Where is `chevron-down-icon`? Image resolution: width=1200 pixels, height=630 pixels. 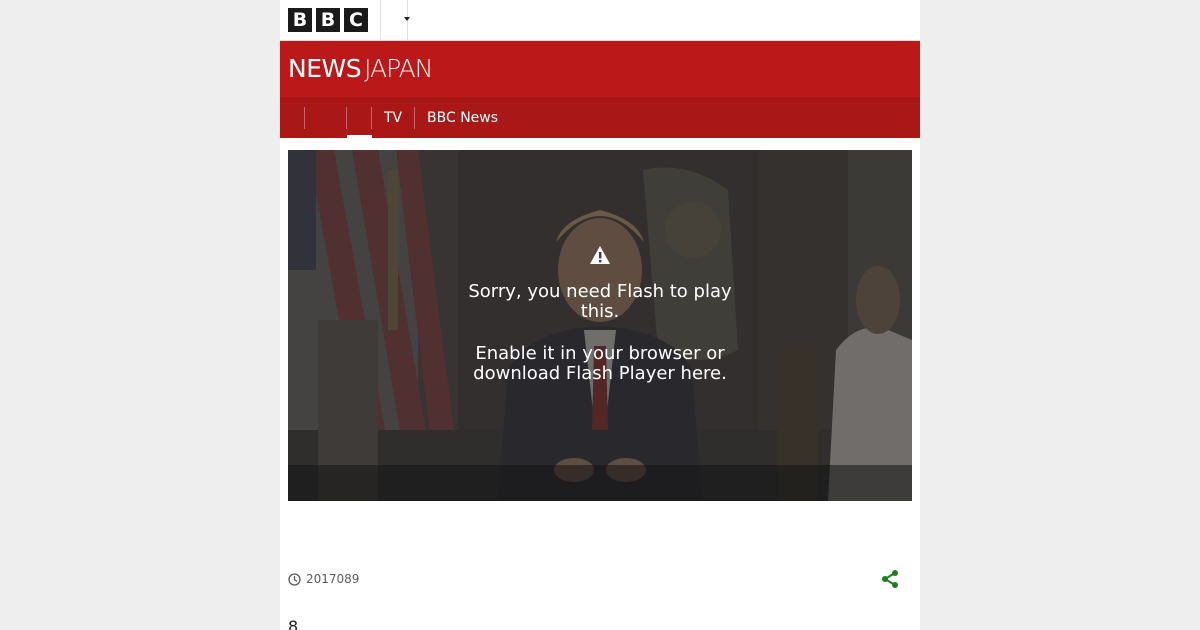 chevron-down-icon is located at coordinates (407, 19).